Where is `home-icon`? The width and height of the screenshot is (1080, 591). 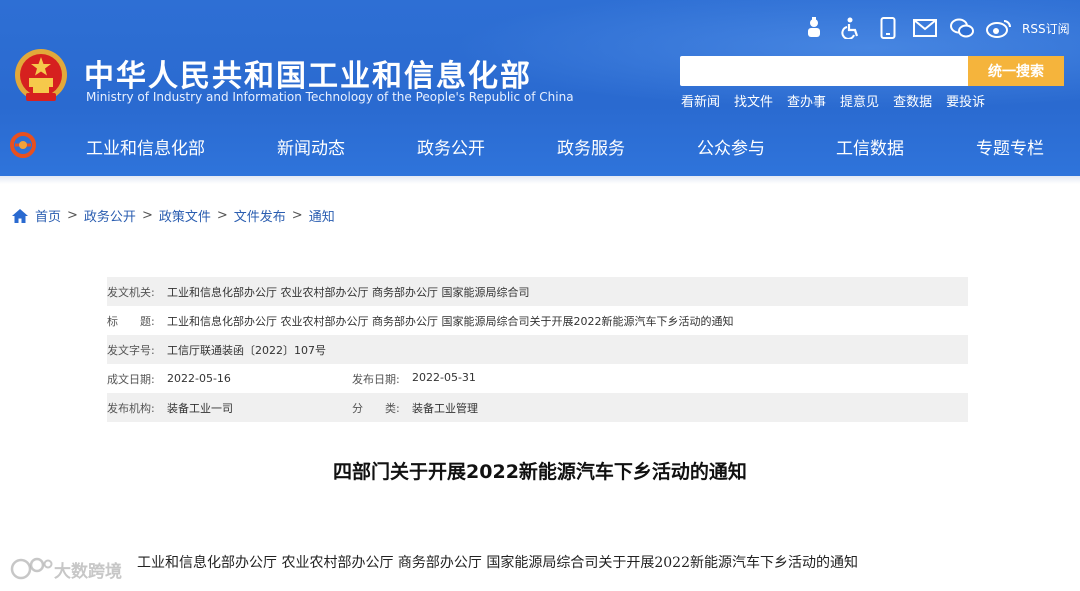
home-icon is located at coordinates (20, 215).